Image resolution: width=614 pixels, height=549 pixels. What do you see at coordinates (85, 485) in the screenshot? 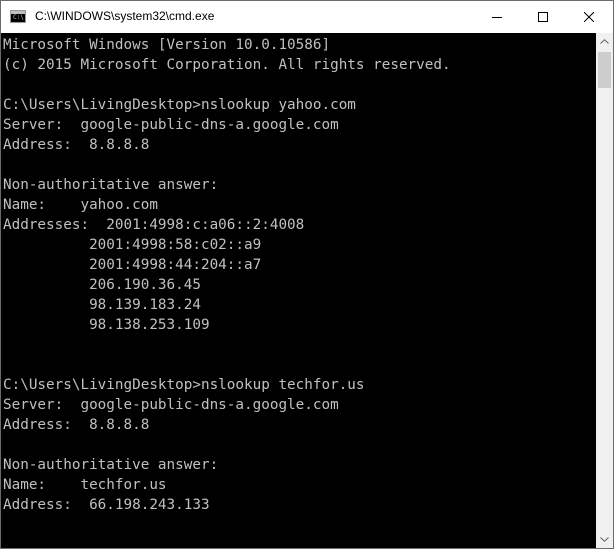
I see `console-line: Name: techfor.us` at bounding box center [85, 485].